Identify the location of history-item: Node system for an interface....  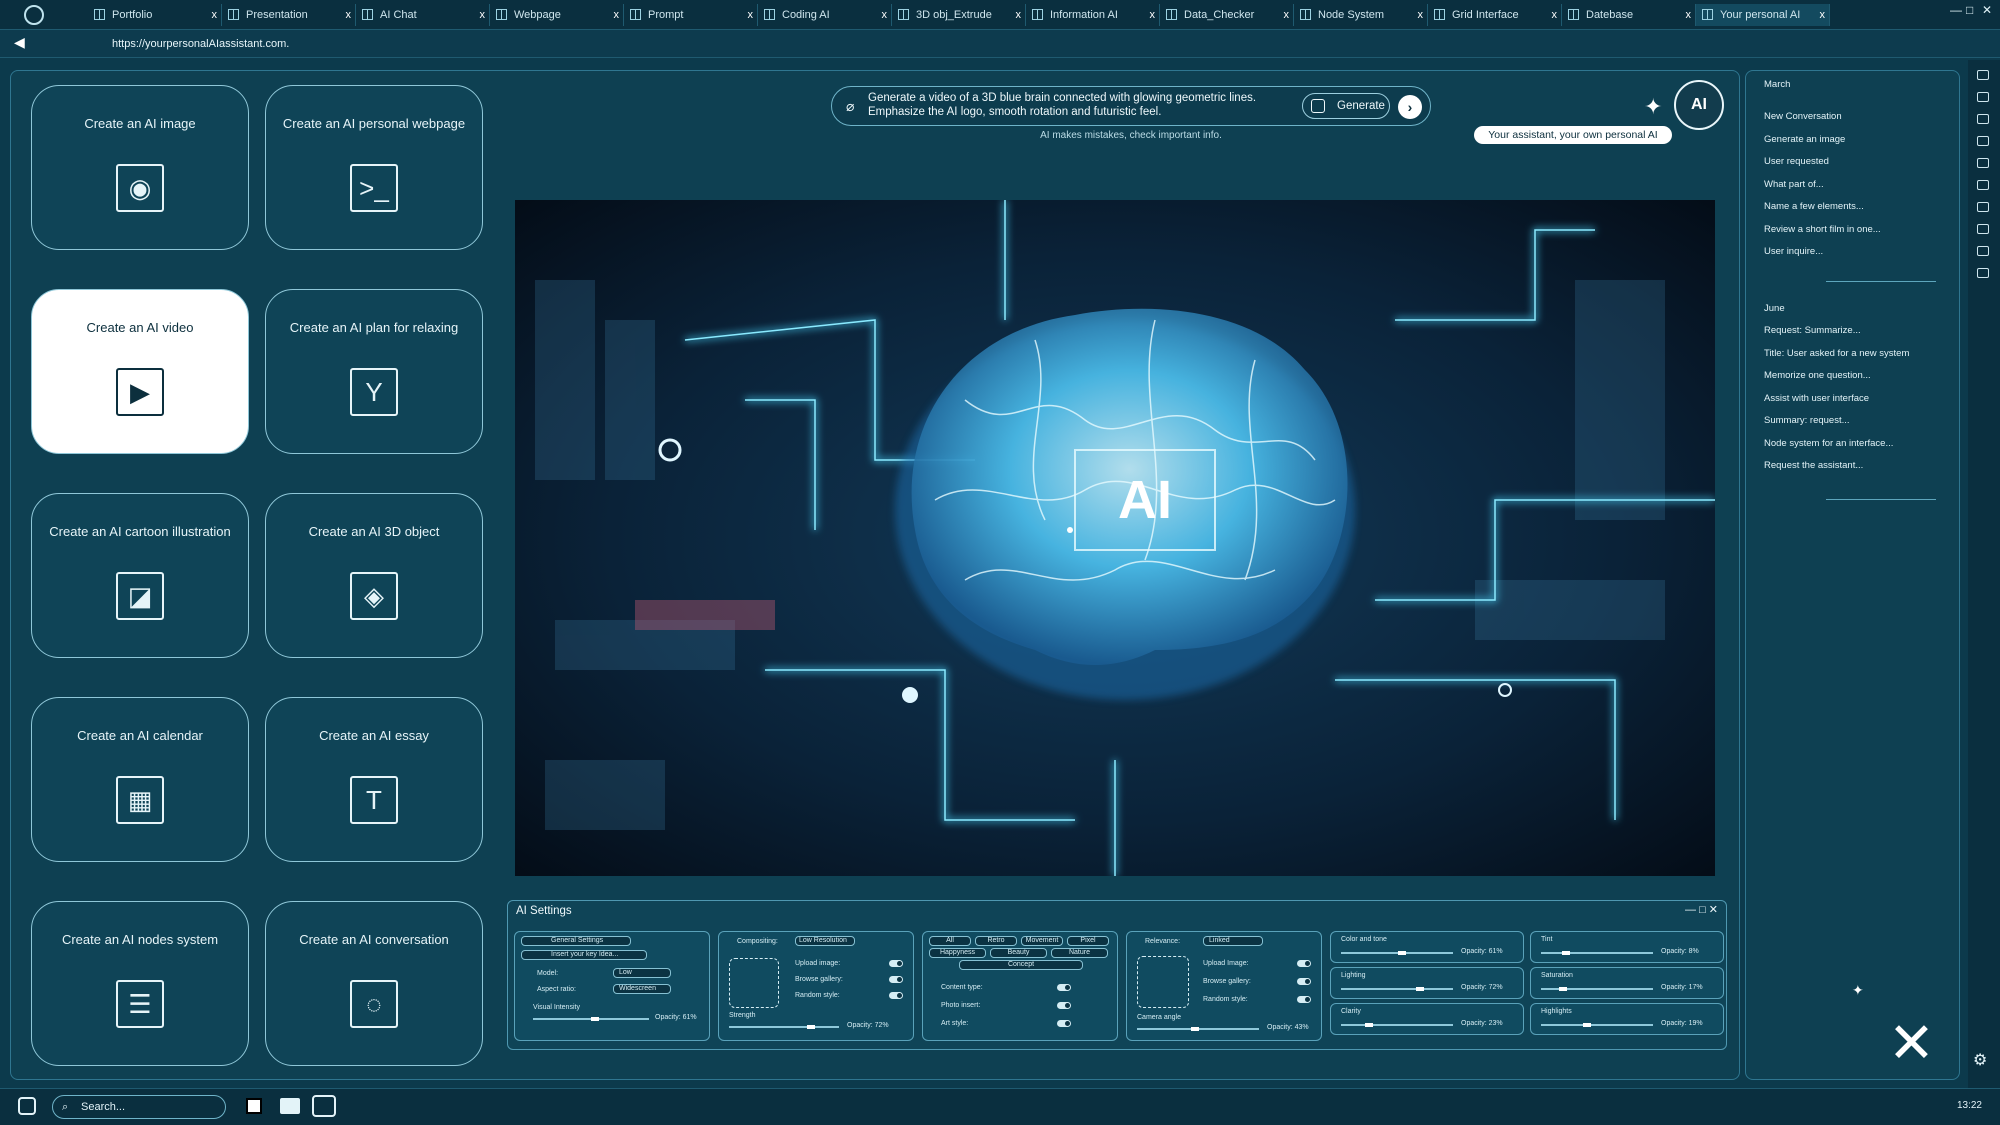
(1828, 443).